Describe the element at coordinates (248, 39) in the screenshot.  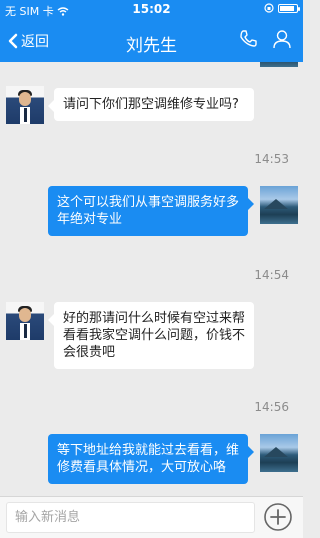
I see `phone-icon` at that location.